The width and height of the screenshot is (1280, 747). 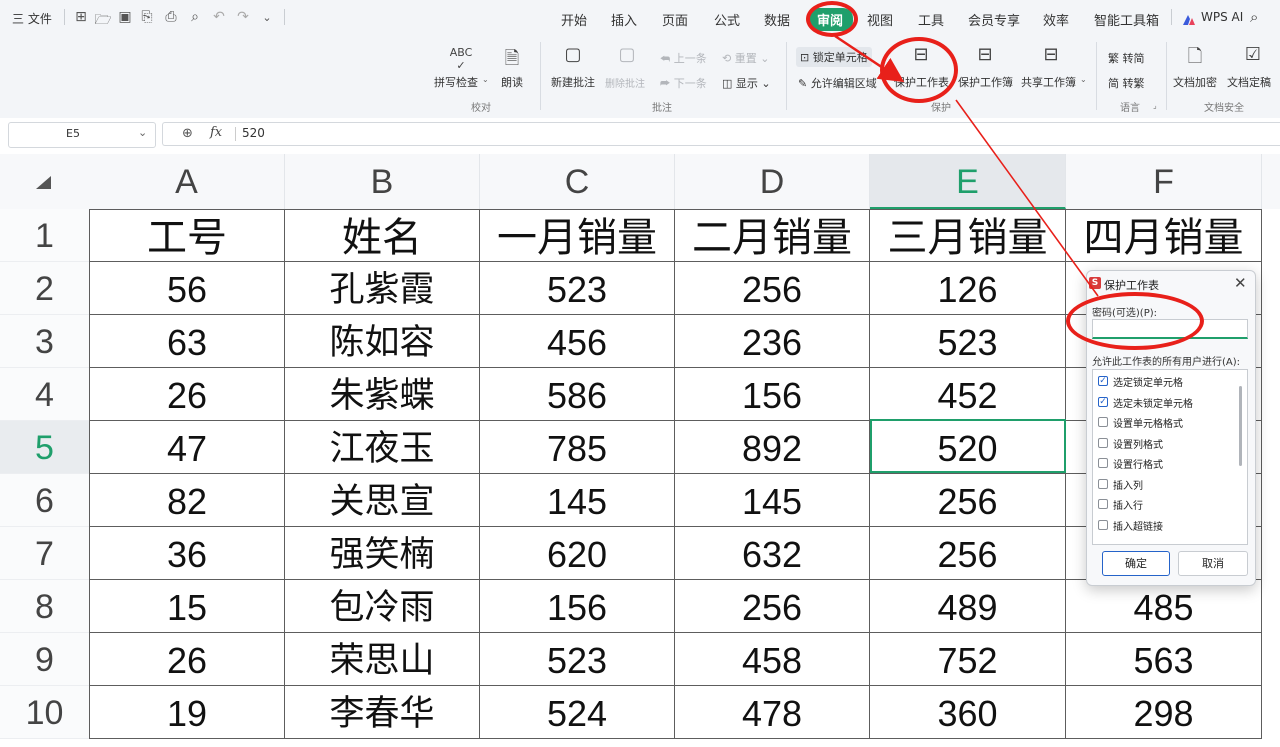 I want to click on annotation-arrow-to-protect-sheet, so click(x=869, y=58).